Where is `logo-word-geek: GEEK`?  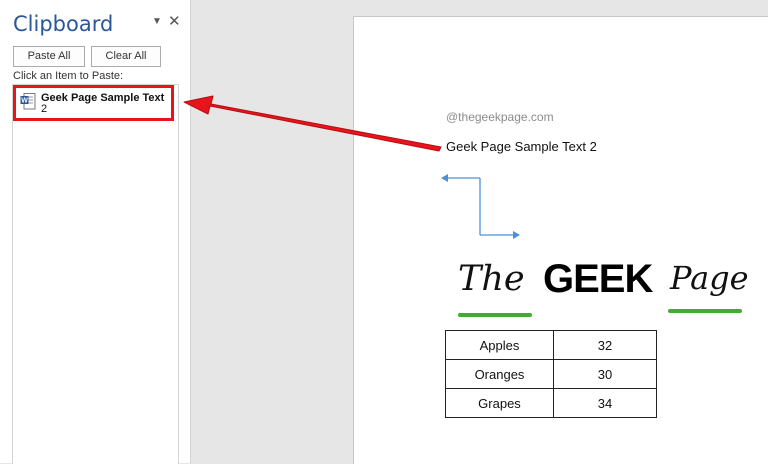 logo-word-geek: GEEK is located at coordinates (598, 279).